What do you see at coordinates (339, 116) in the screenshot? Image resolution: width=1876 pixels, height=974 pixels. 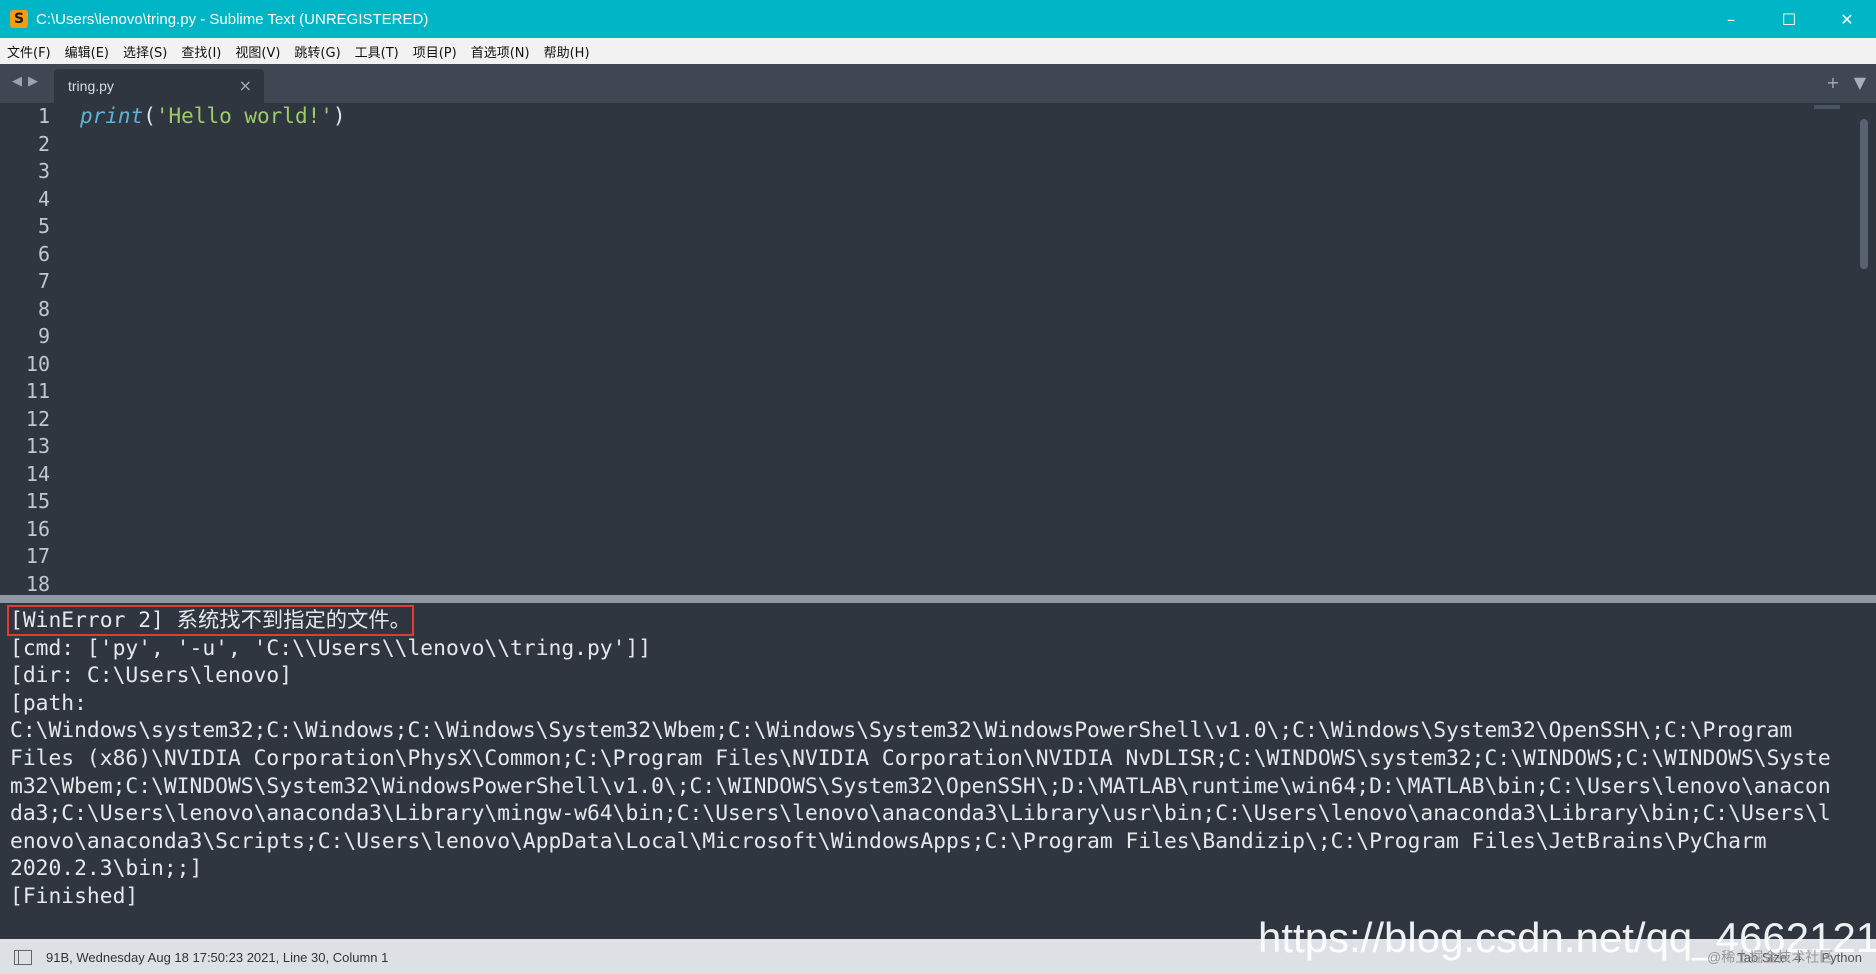 I see `code-close-paren: )` at bounding box center [339, 116].